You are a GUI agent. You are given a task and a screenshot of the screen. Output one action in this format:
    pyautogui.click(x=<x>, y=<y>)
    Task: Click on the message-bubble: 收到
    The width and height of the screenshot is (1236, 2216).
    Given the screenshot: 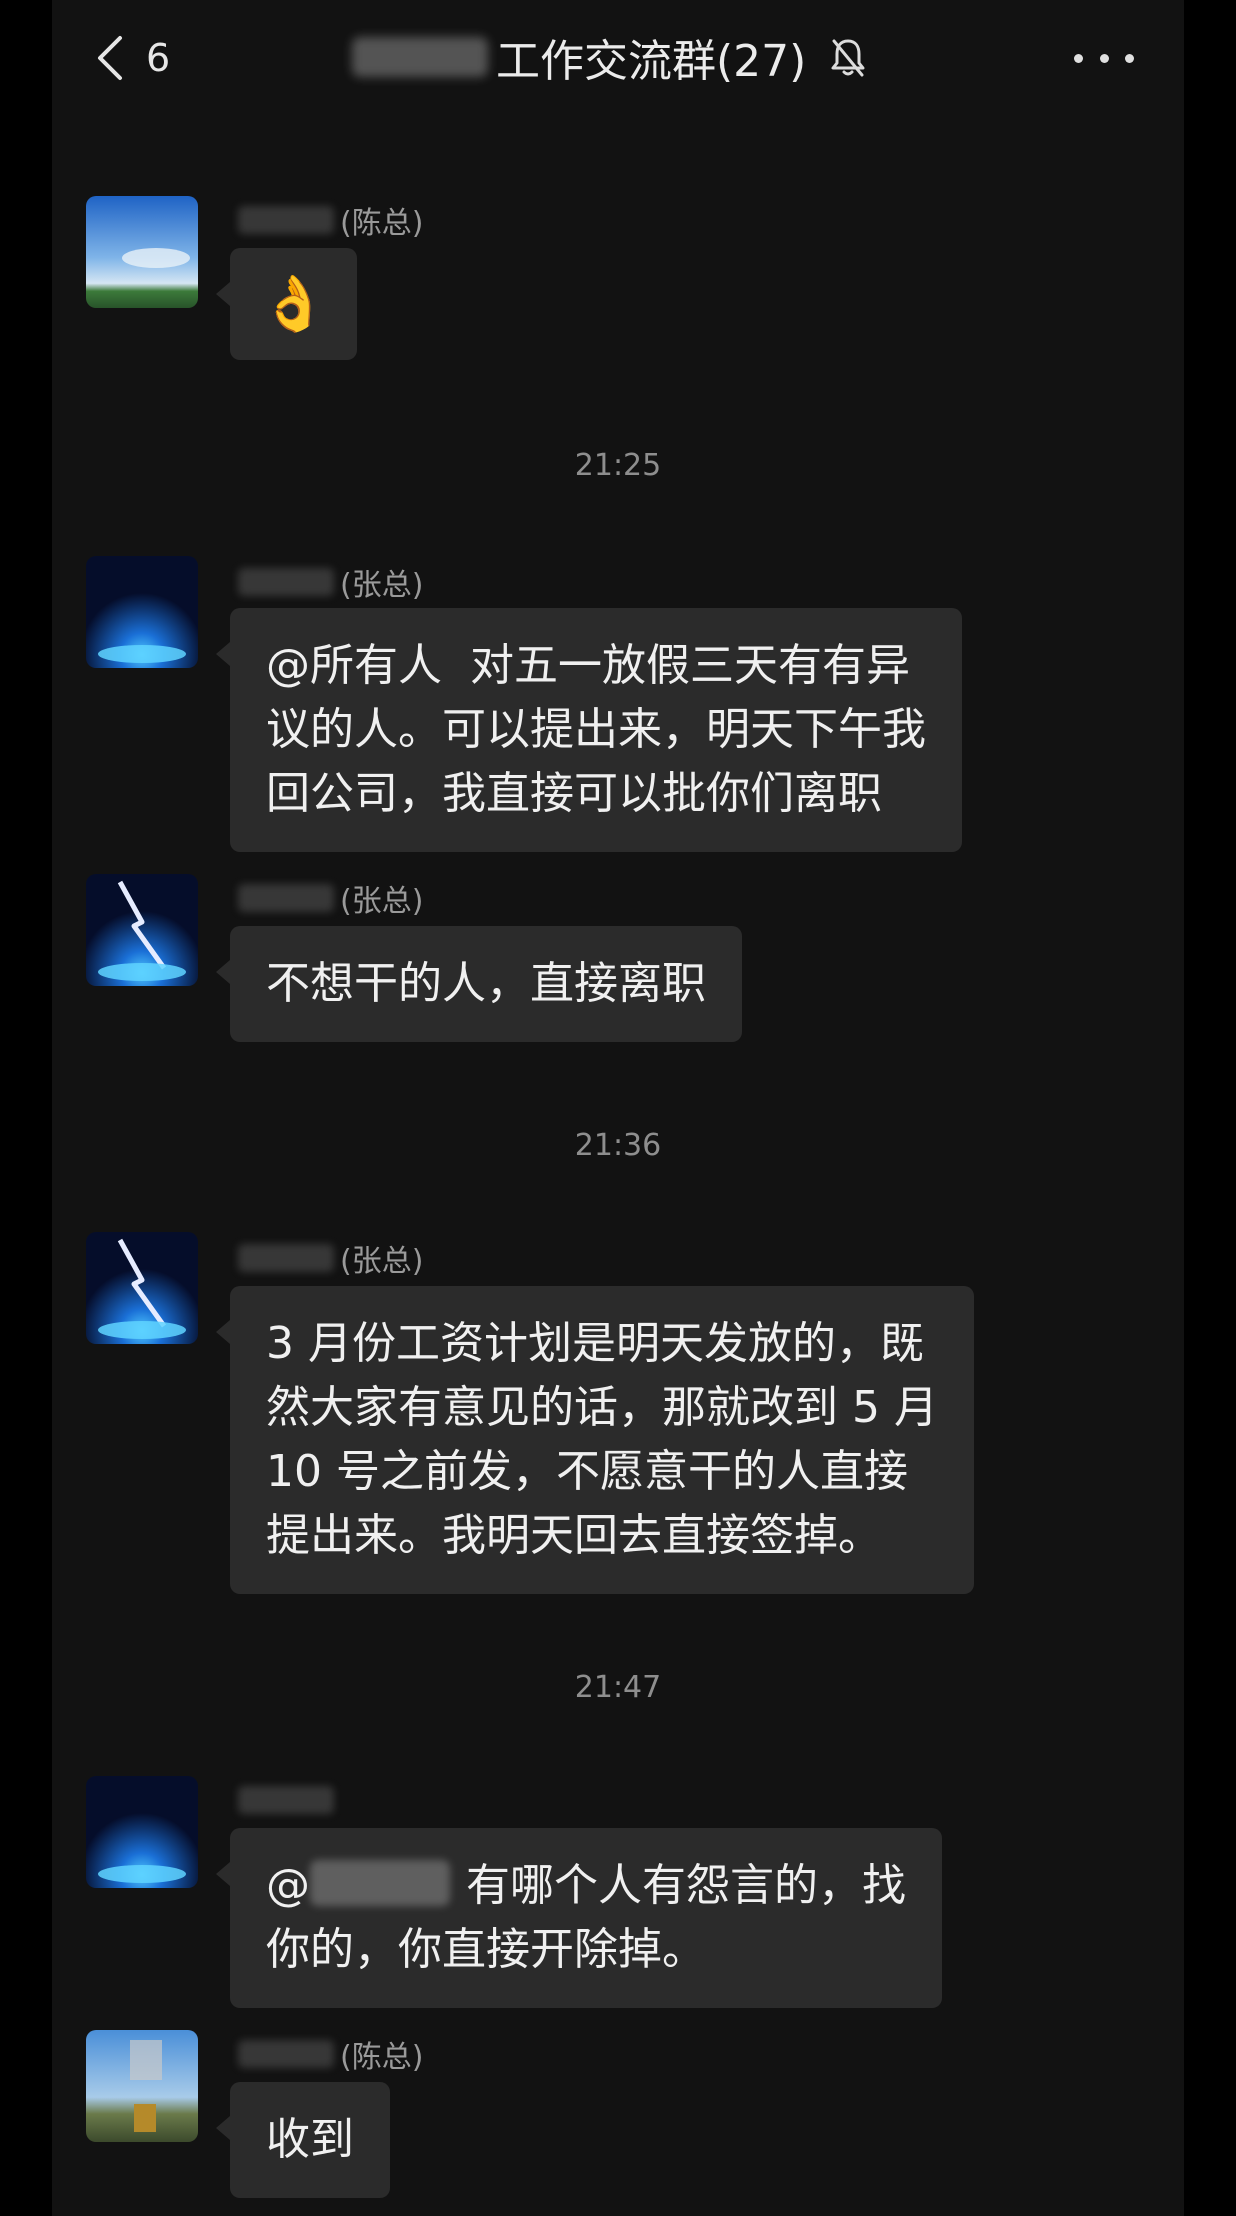 What is the action you would take?
    pyautogui.click(x=303, y=2140)
    